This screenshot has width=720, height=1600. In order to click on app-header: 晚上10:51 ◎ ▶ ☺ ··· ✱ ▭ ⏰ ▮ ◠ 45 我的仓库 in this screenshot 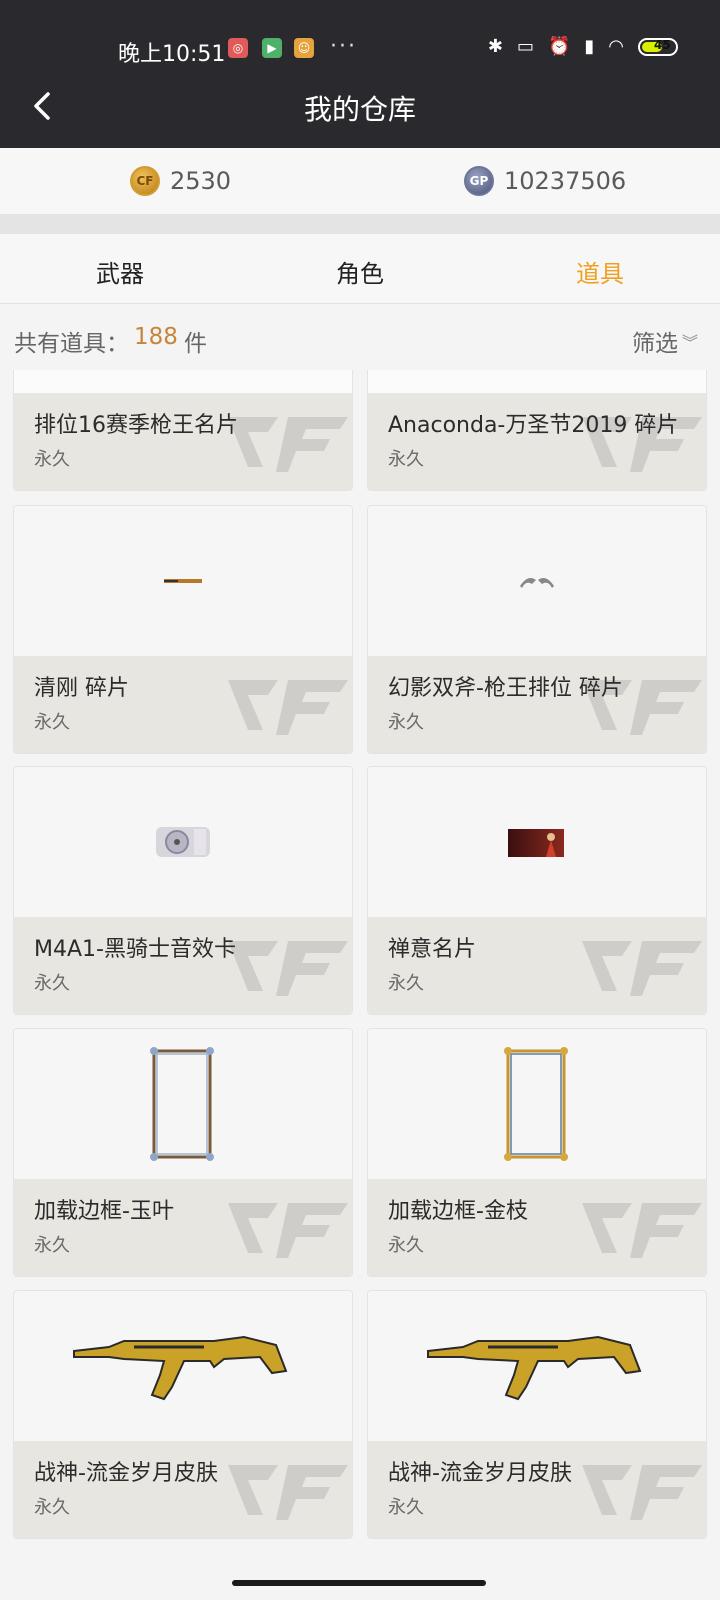, I will do `click(360, 74)`.